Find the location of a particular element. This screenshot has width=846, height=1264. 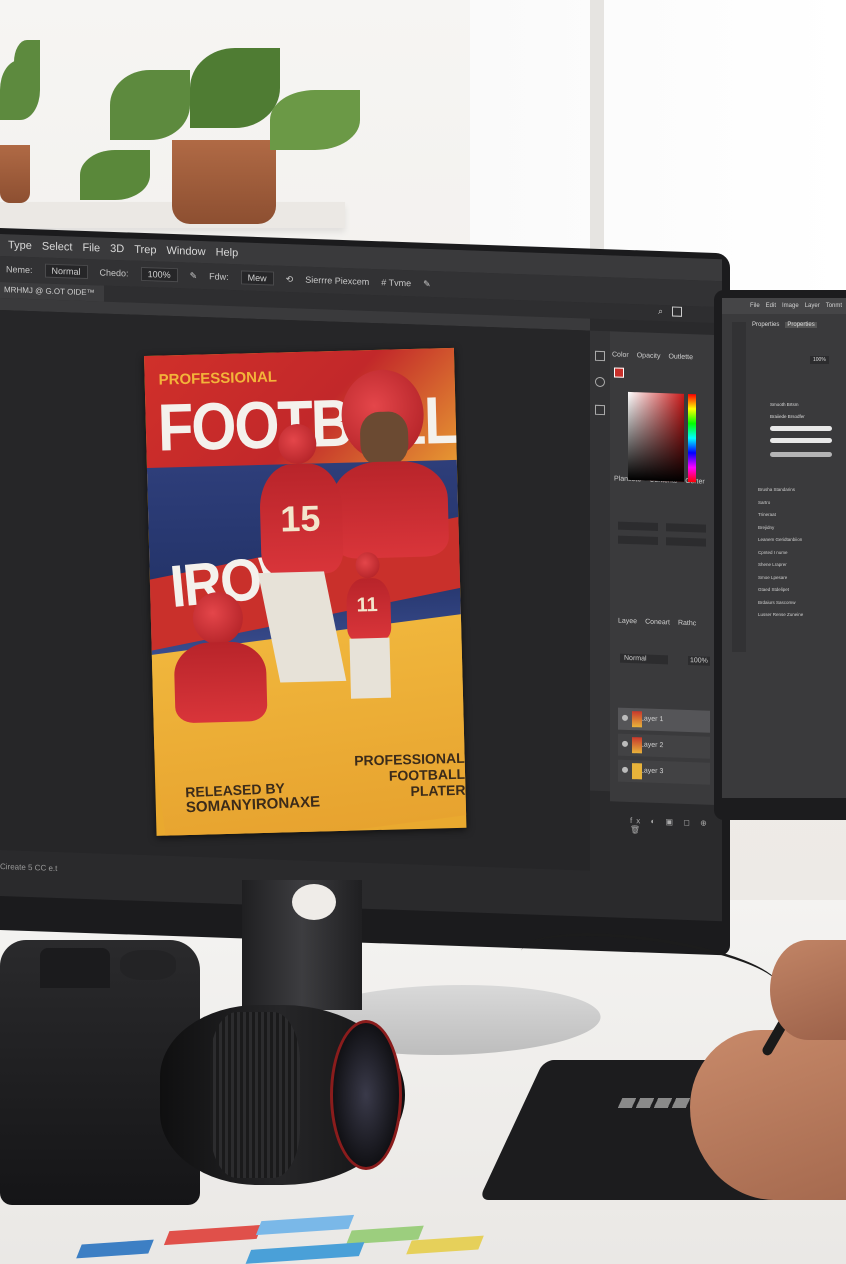

blend-mode-select: Normal is located at coordinates (644, 659).